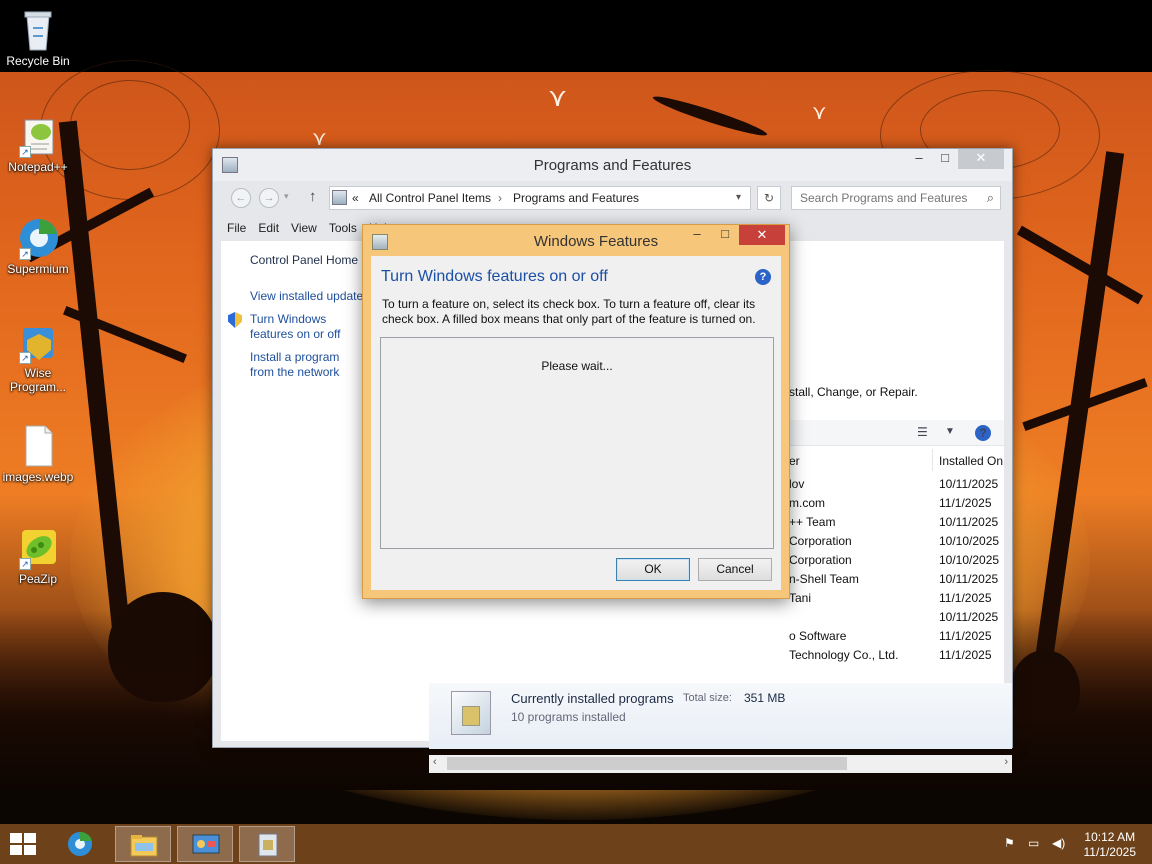 This screenshot has height=864, width=1152. Describe the element at coordinates (1033, 843) in the screenshot. I see `network-icon: ▭` at that location.